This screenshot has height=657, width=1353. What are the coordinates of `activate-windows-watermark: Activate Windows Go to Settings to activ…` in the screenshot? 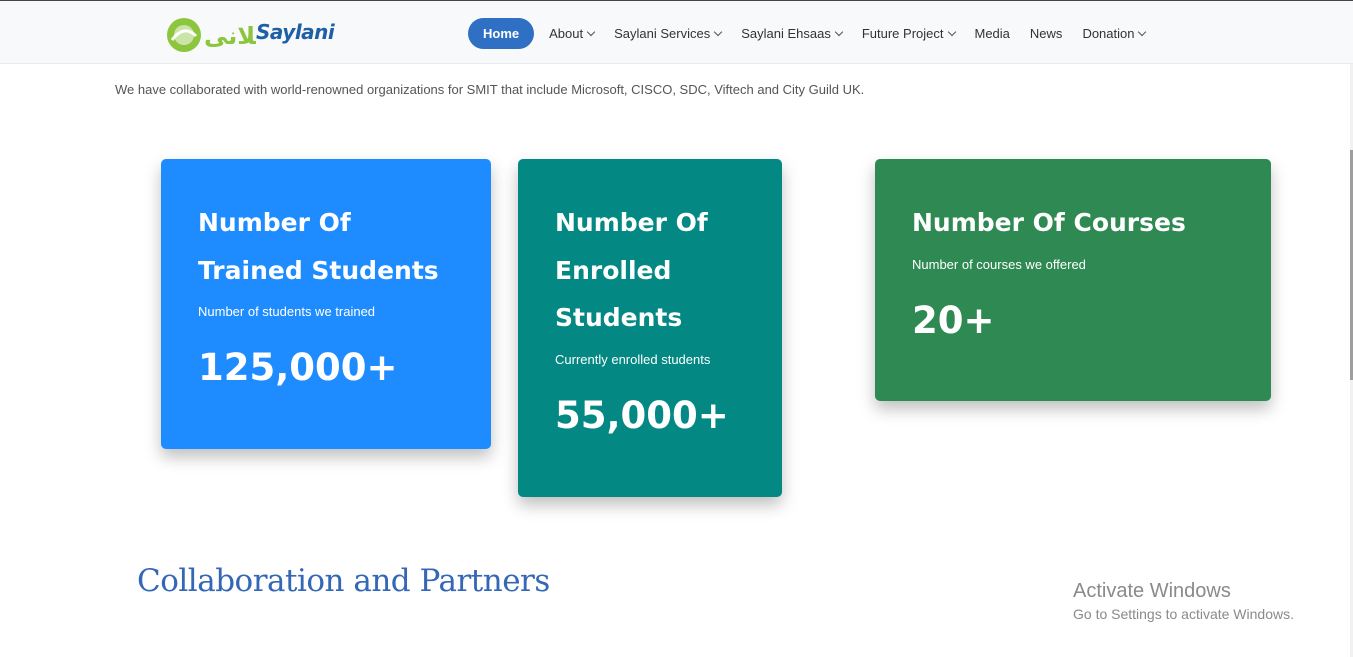 It's located at (1183, 601).